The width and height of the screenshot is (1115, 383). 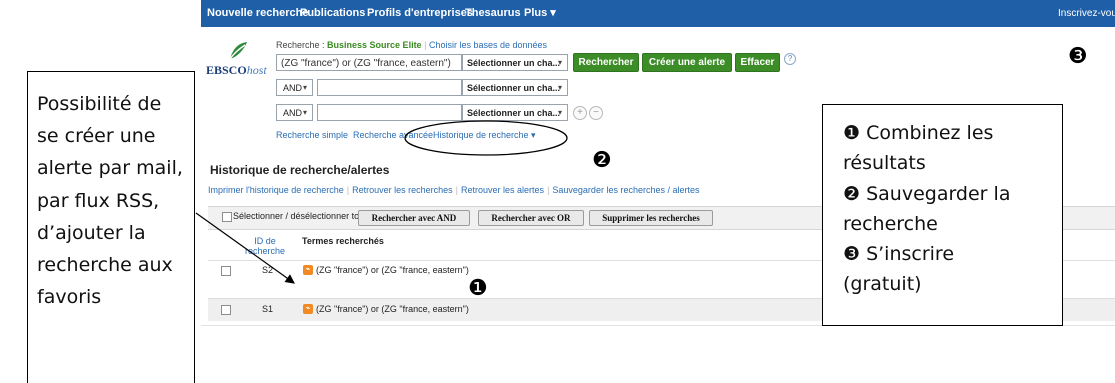 What do you see at coordinates (1078, 56) in the screenshot?
I see `marker-3: ❸` at bounding box center [1078, 56].